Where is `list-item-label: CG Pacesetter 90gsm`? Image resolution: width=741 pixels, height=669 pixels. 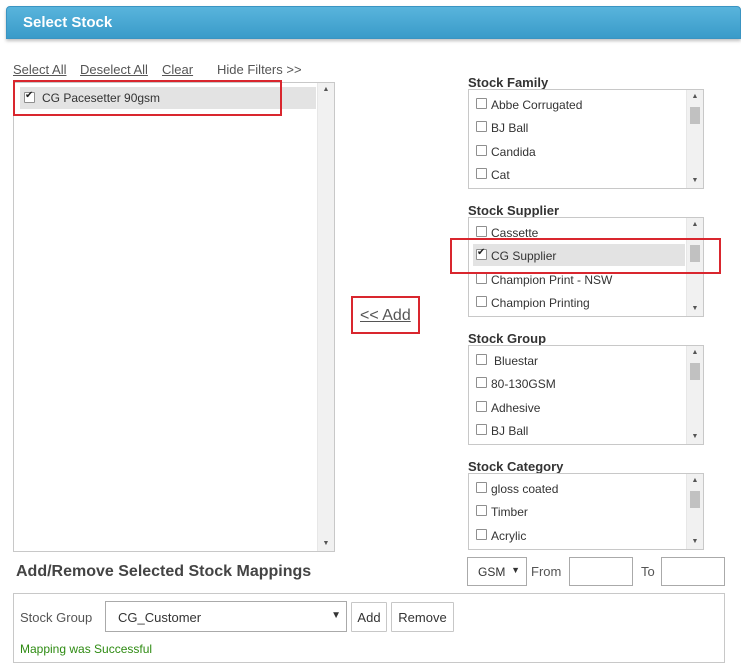
list-item-label: CG Pacesetter 90gsm is located at coordinates (101, 98).